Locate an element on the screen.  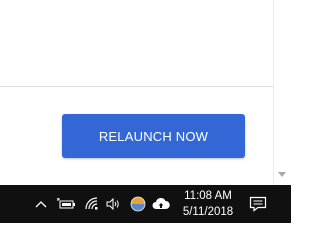
chrome-profile-icon is located at coordinates (138, 204).